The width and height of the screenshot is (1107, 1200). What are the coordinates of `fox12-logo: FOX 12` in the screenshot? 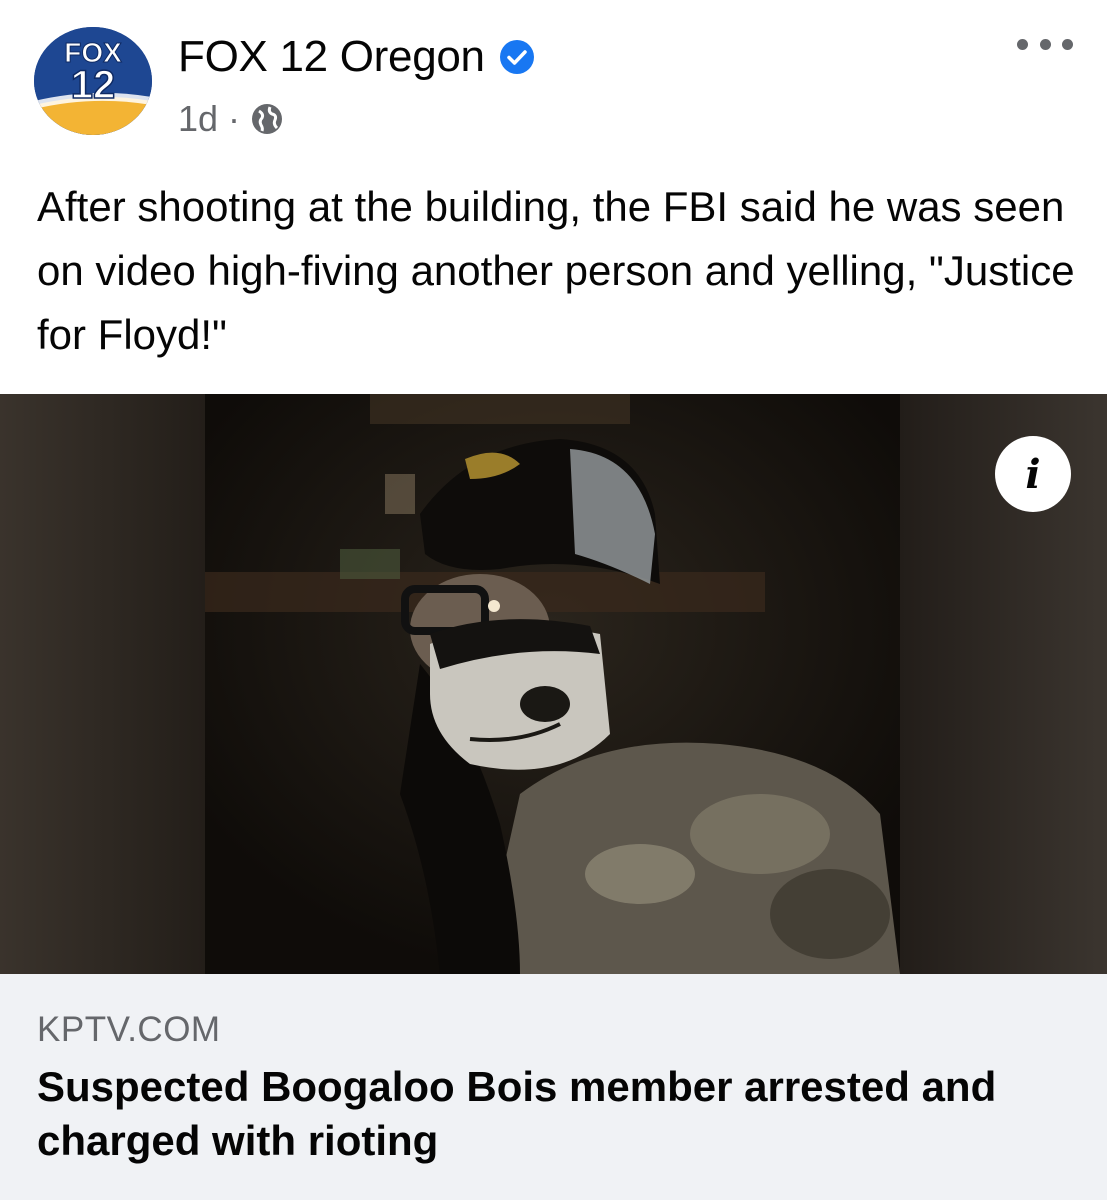 It's located at (93, 81).